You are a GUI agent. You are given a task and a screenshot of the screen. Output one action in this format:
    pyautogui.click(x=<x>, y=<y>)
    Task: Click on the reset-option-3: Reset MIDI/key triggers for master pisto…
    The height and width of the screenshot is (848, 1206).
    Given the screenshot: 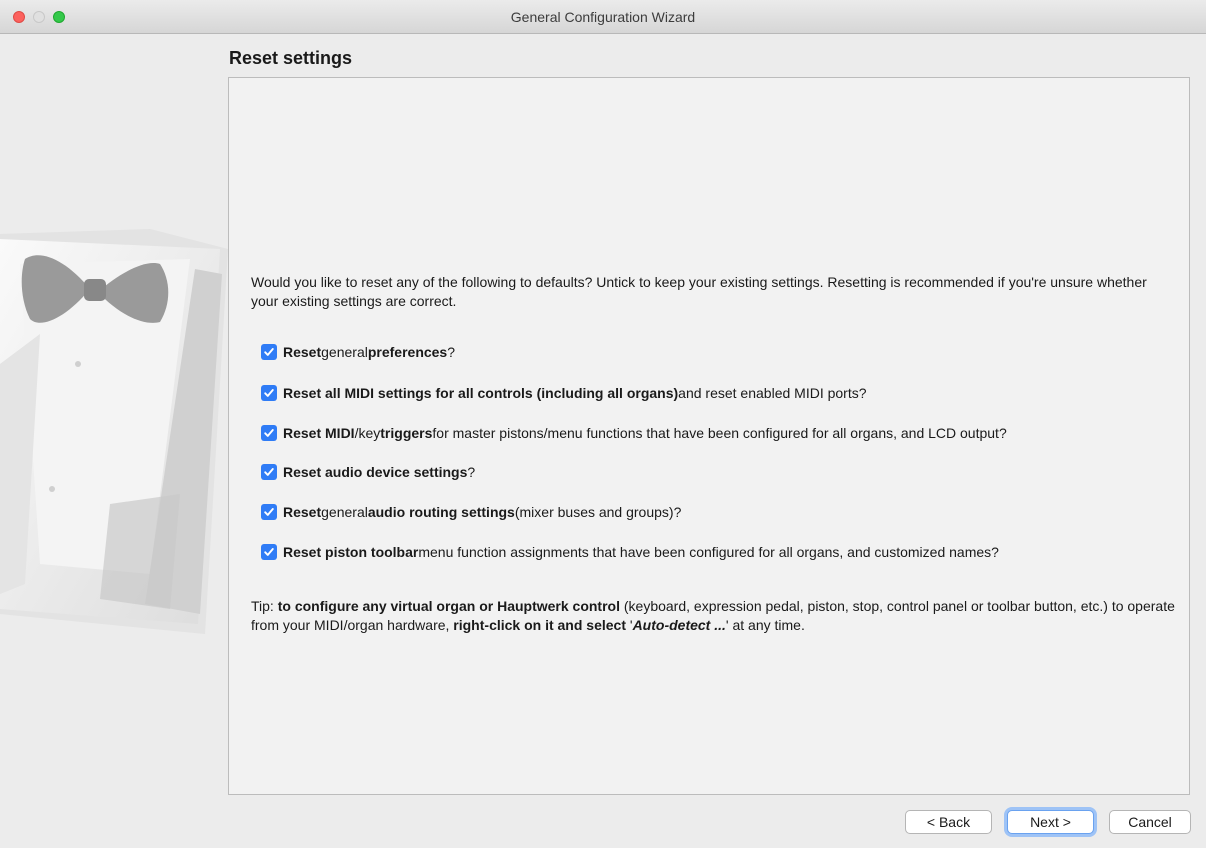 What is the action you would take?
    pyautogui.click(x=634, y=433)
    